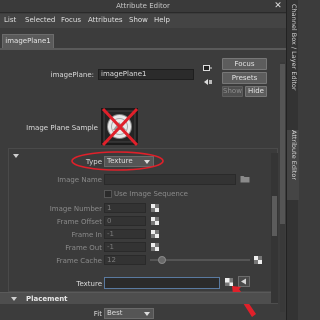 Image resolution: width=320 pixels, height=320 pixels. I want to click on tab-channel-box: Channel Box / Layer Editor, so click(293, 64).